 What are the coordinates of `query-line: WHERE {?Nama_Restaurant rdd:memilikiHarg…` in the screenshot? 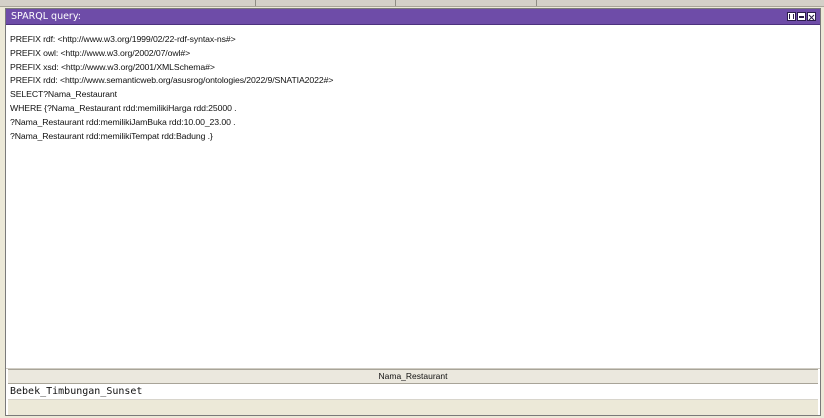 It's located at (123, 107).